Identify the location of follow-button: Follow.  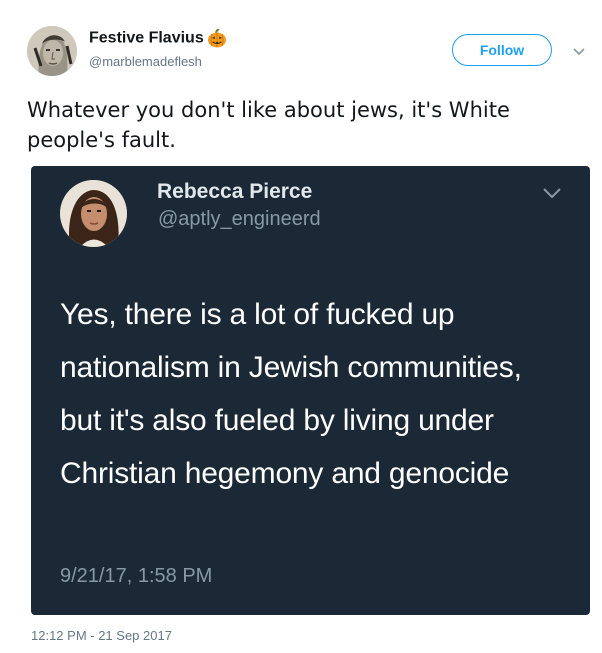
(502, 50).